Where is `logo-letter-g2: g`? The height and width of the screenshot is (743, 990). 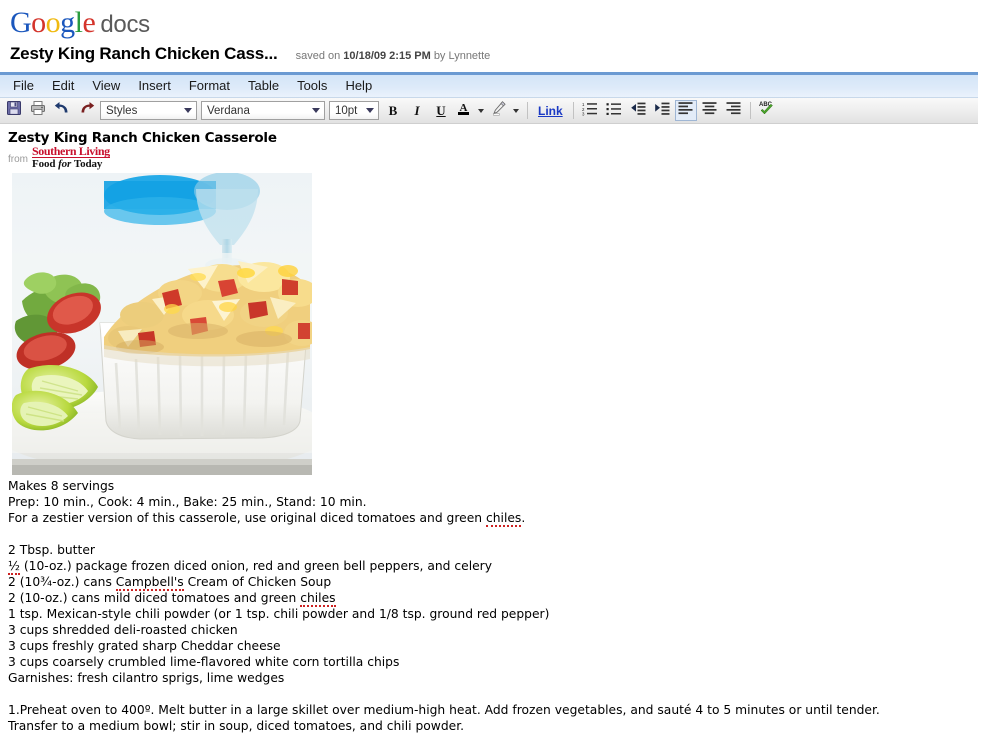 logo-letter-g2: g is located at coordinates (67, 22).